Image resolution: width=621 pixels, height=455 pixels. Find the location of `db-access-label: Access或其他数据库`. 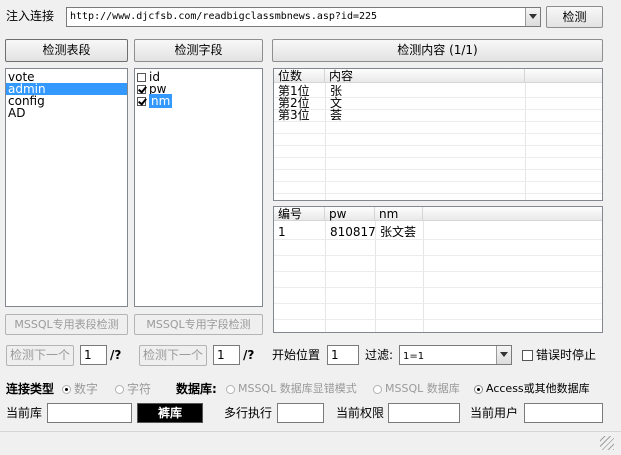

db-access-label: Access或其他数据库 is located at coordinates (538, 388).